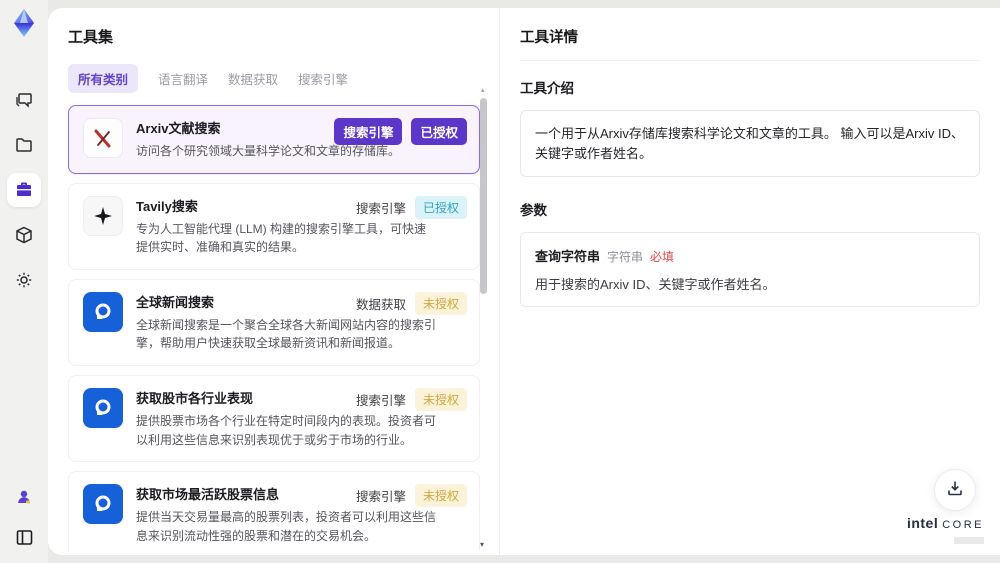 The width and height of the screenshot is (1000, 563). Describe the element at coordinates (969, 541) in the screenshot. I see `intel-badge-mark` at that location.